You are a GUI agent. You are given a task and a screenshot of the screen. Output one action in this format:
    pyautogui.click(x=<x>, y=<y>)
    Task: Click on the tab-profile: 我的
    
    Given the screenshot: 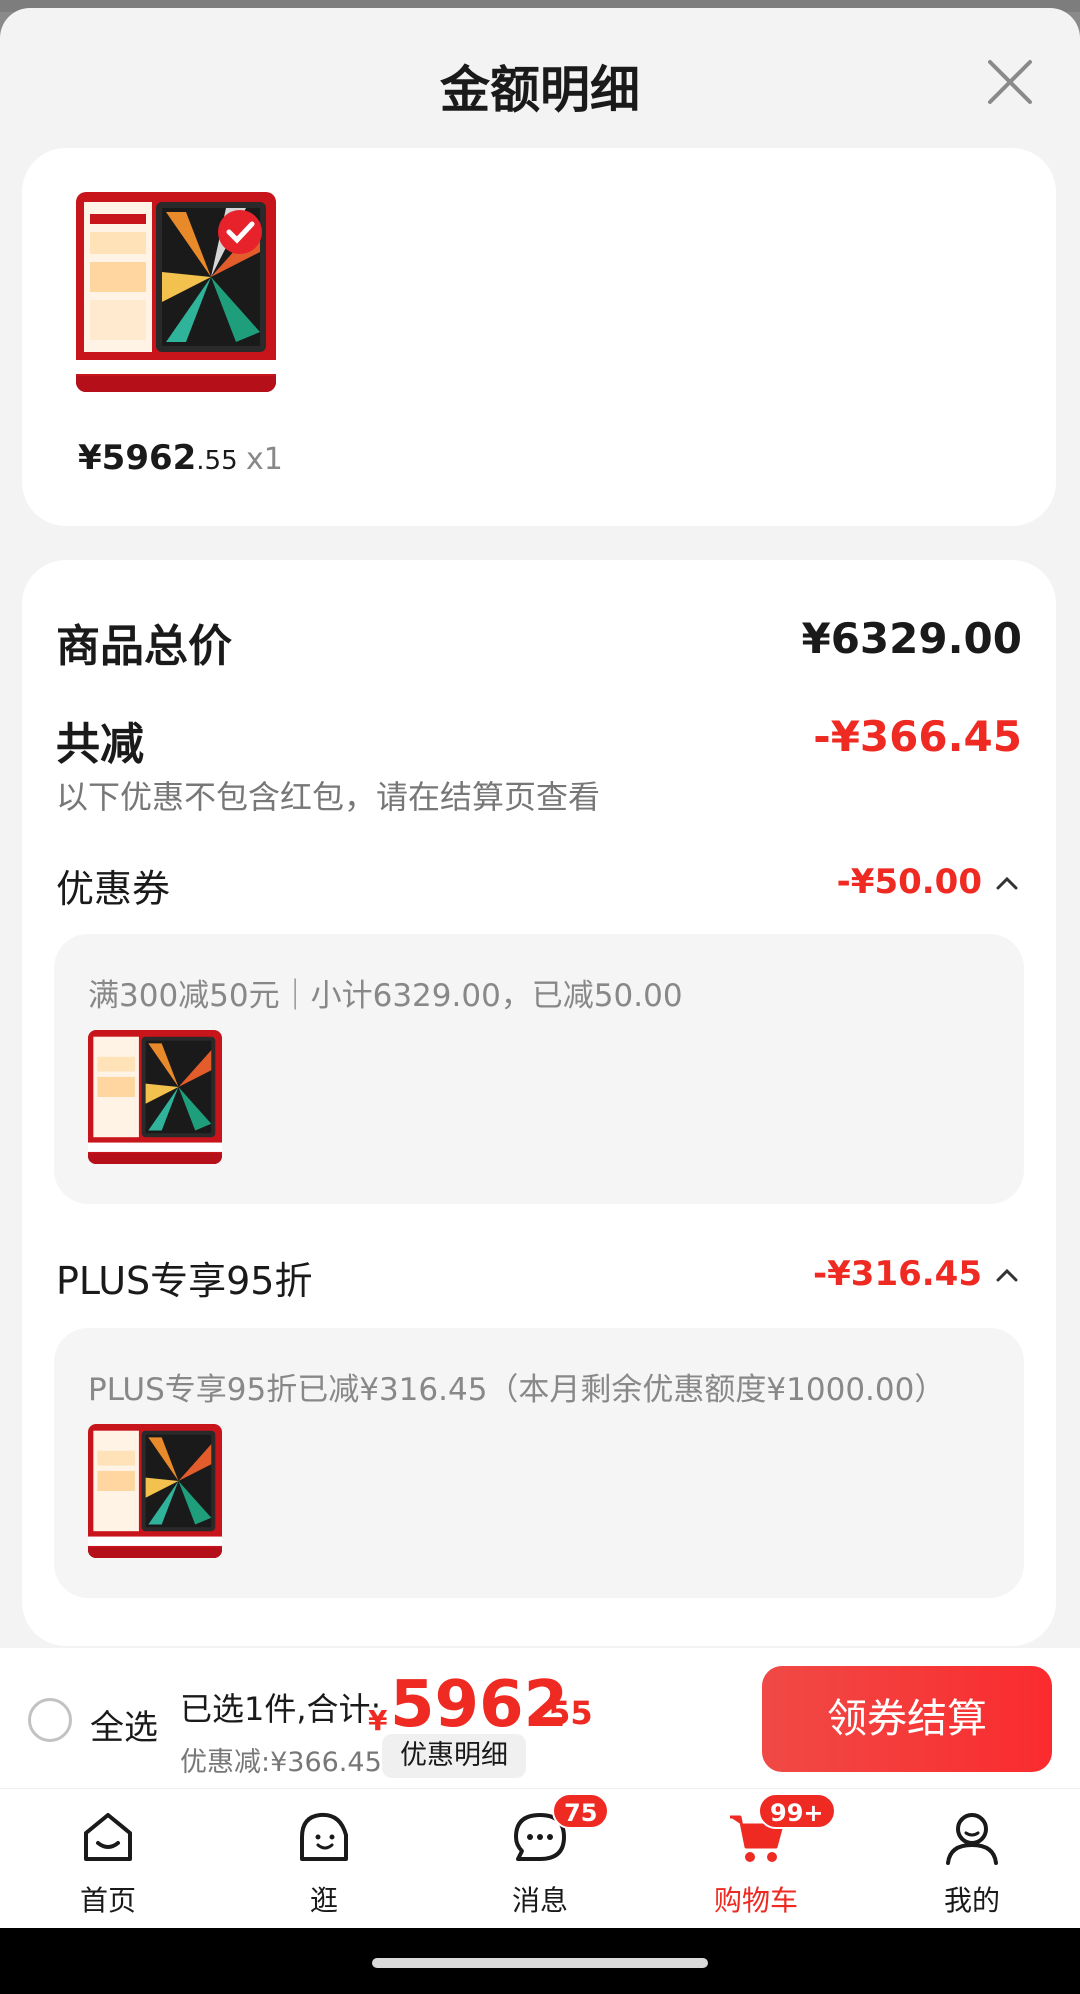 What is the action you would take?
    pyautogui.click(x=972, y=1859)
    